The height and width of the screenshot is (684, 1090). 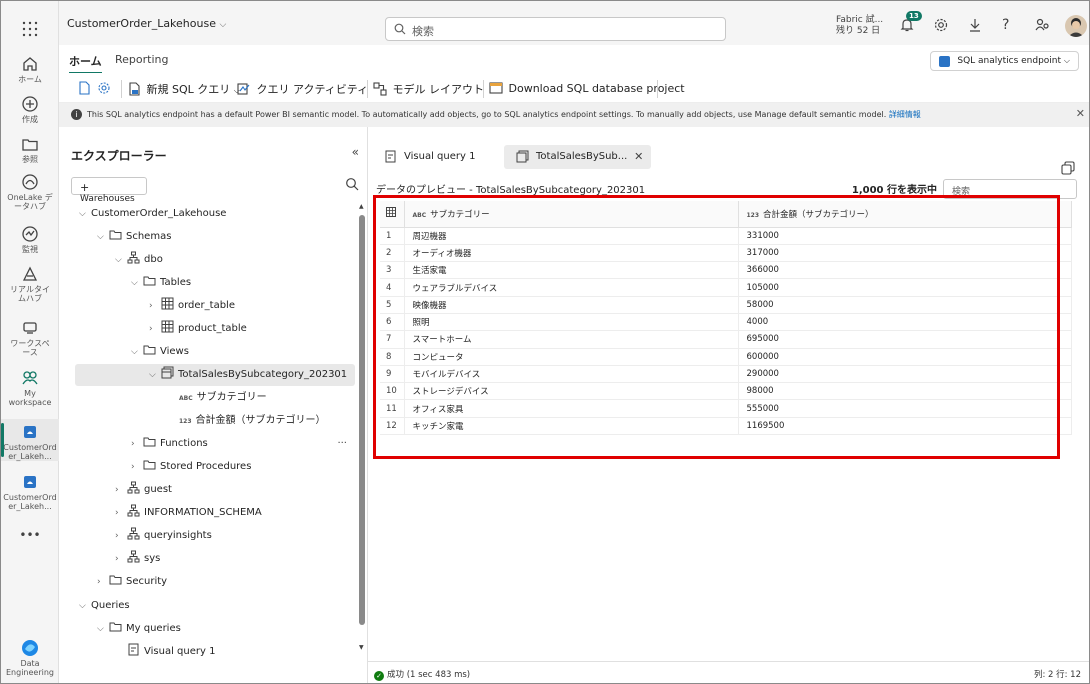 I want to click on new-item-button, so click(x=85, y=88).